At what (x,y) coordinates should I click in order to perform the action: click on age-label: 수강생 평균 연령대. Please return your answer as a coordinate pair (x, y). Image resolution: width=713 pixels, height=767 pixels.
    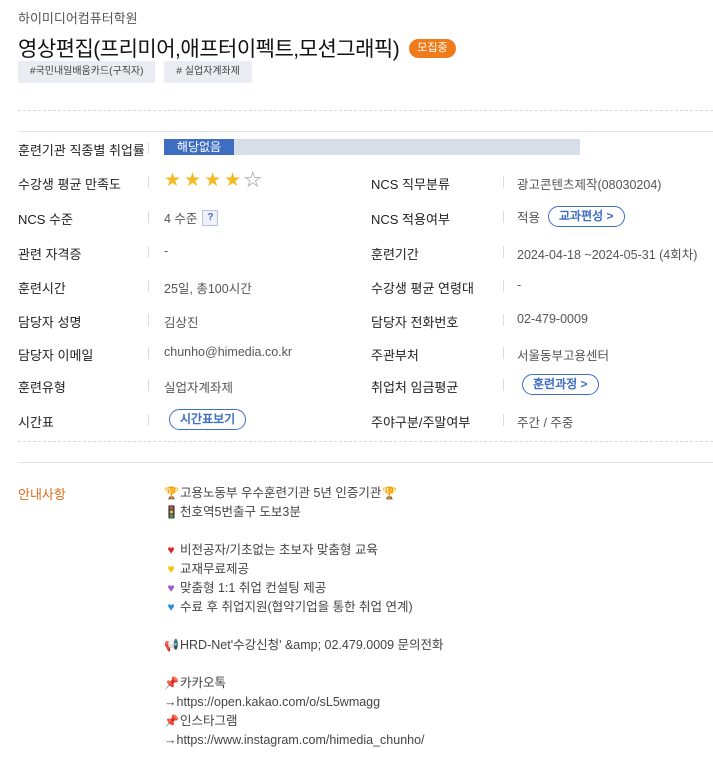
    Looking at the image, I should click on (422, 288).